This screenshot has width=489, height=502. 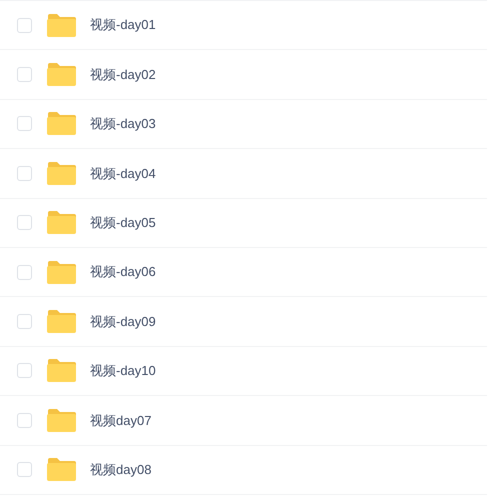 I want to click on folder-name: 视频day08, so click(x=121, y=470).